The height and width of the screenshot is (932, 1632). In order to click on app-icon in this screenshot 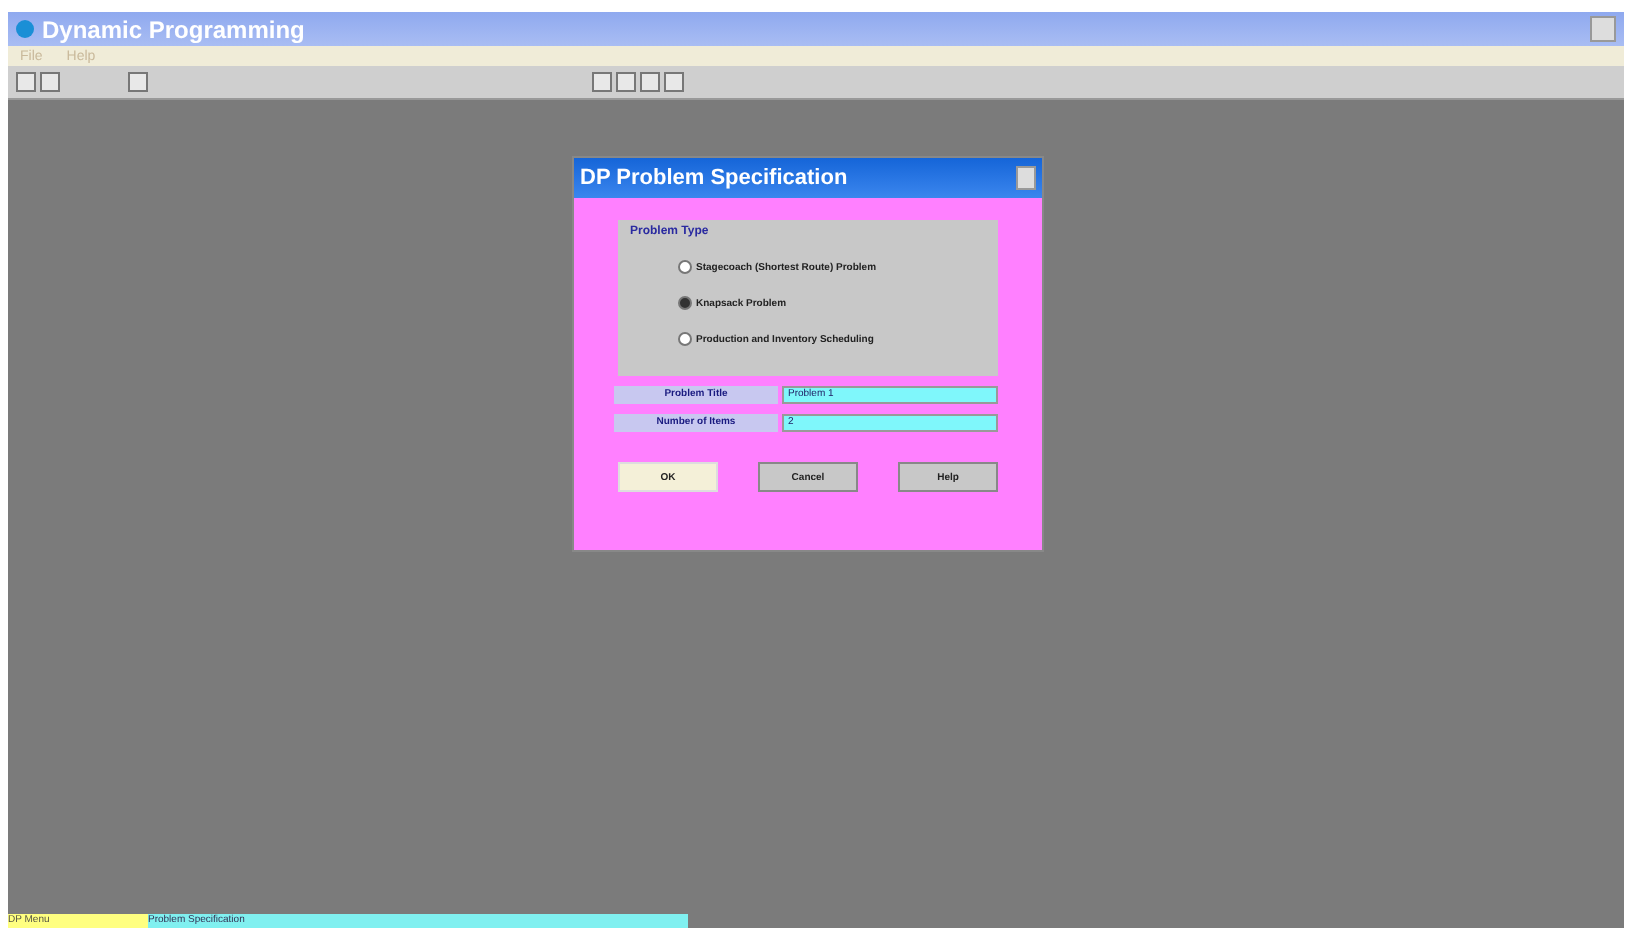, I will do `click(25, 29)`.